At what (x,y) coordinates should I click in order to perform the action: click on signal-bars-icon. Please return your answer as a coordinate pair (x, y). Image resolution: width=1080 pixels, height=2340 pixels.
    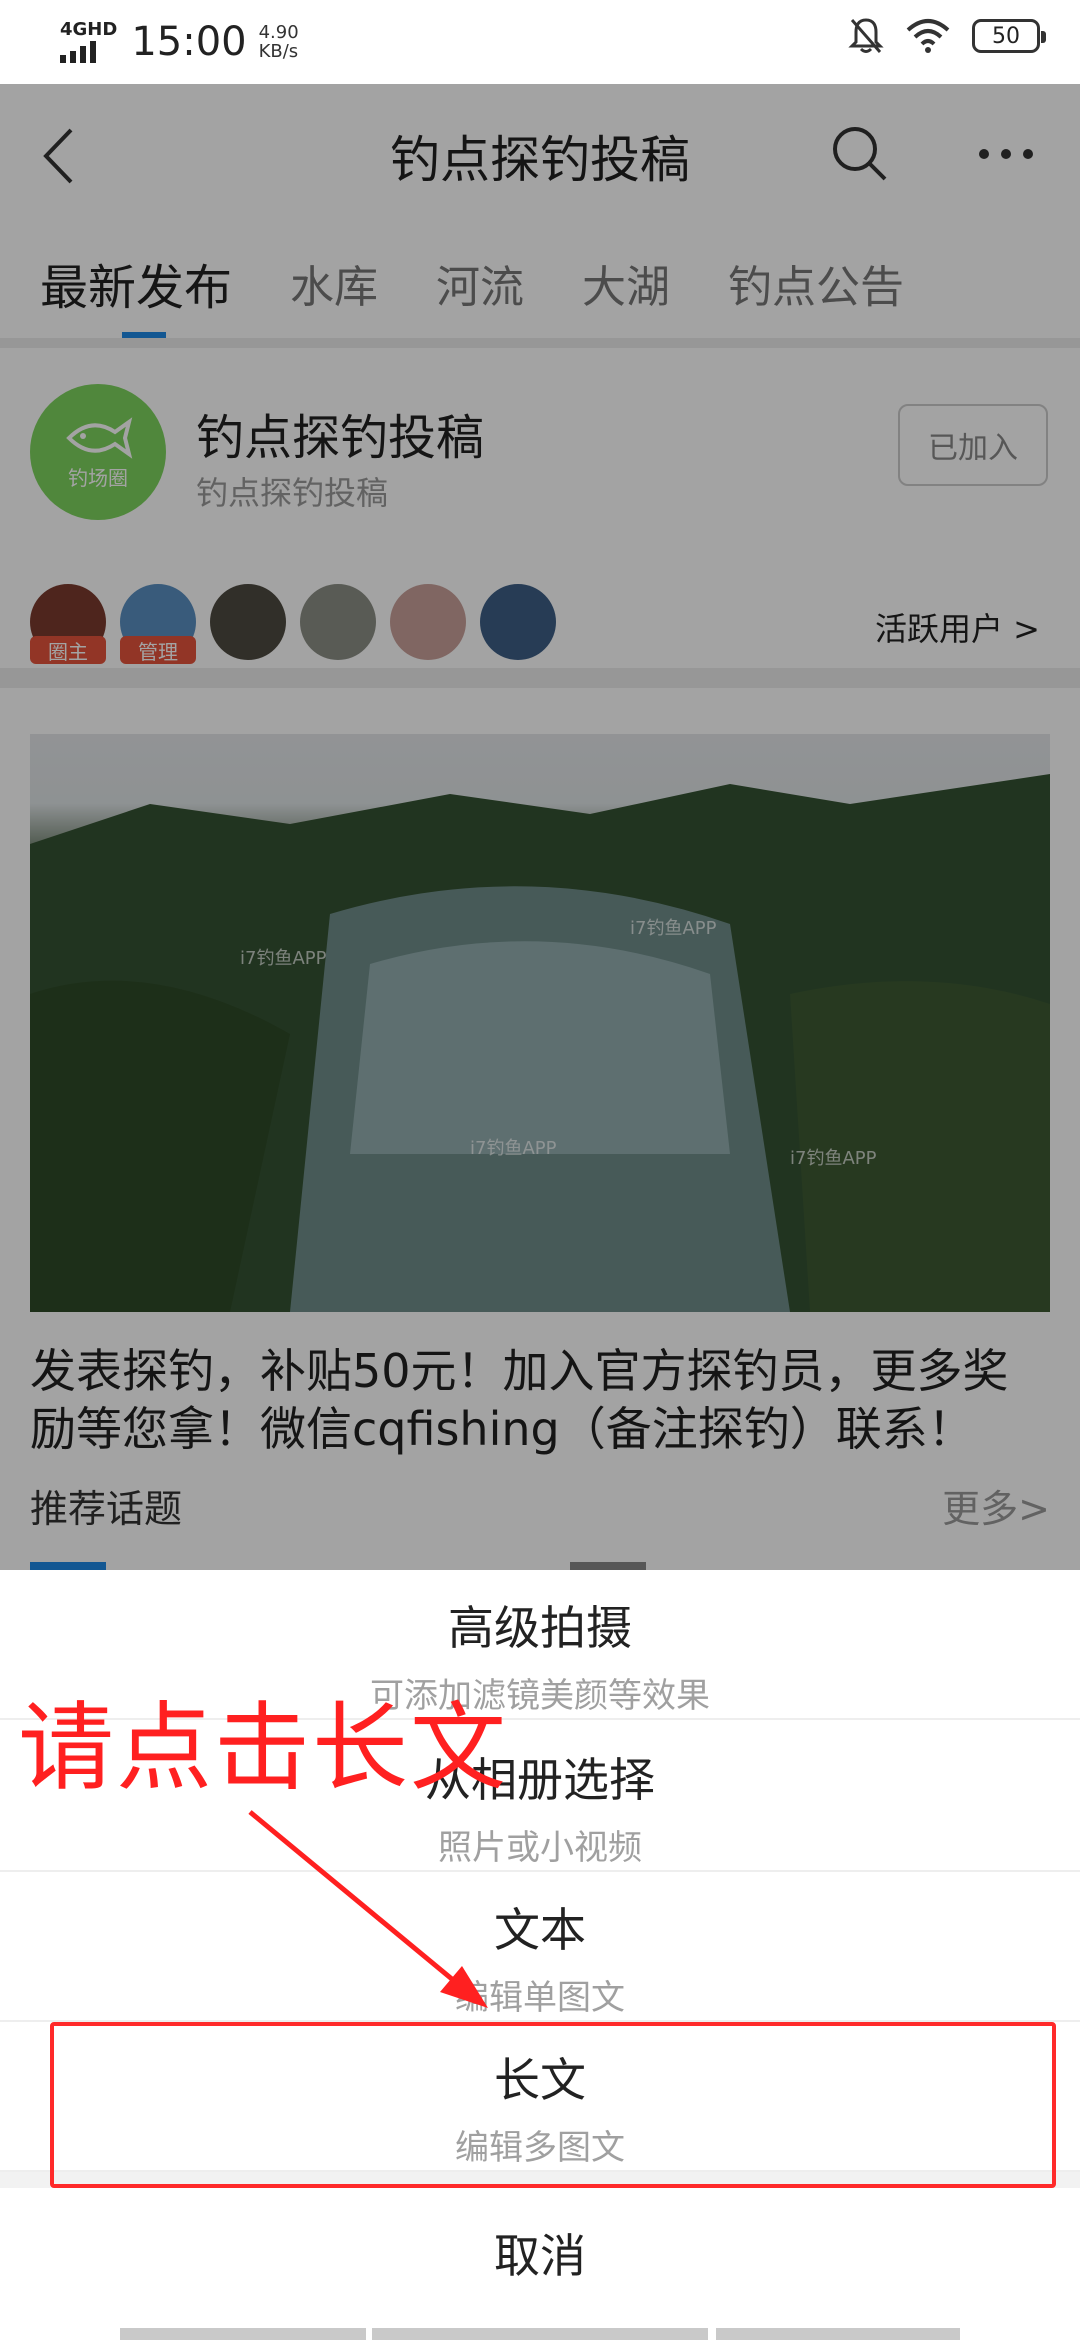
    Looking at the image, I should click on (78, 52).